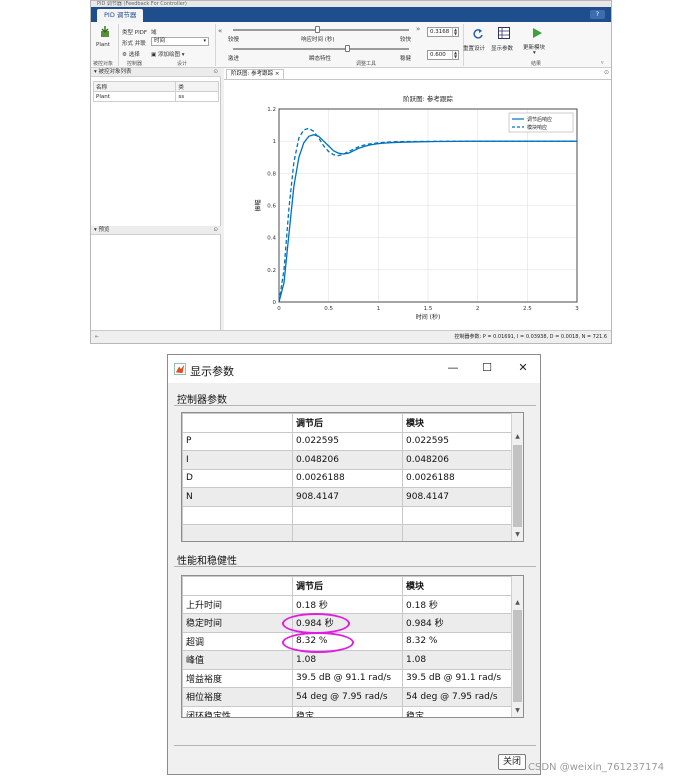  What do you see at coordinates (453, 368) in the screenshot?
I see `minimize-button: —` at bounding box center [453, 368].